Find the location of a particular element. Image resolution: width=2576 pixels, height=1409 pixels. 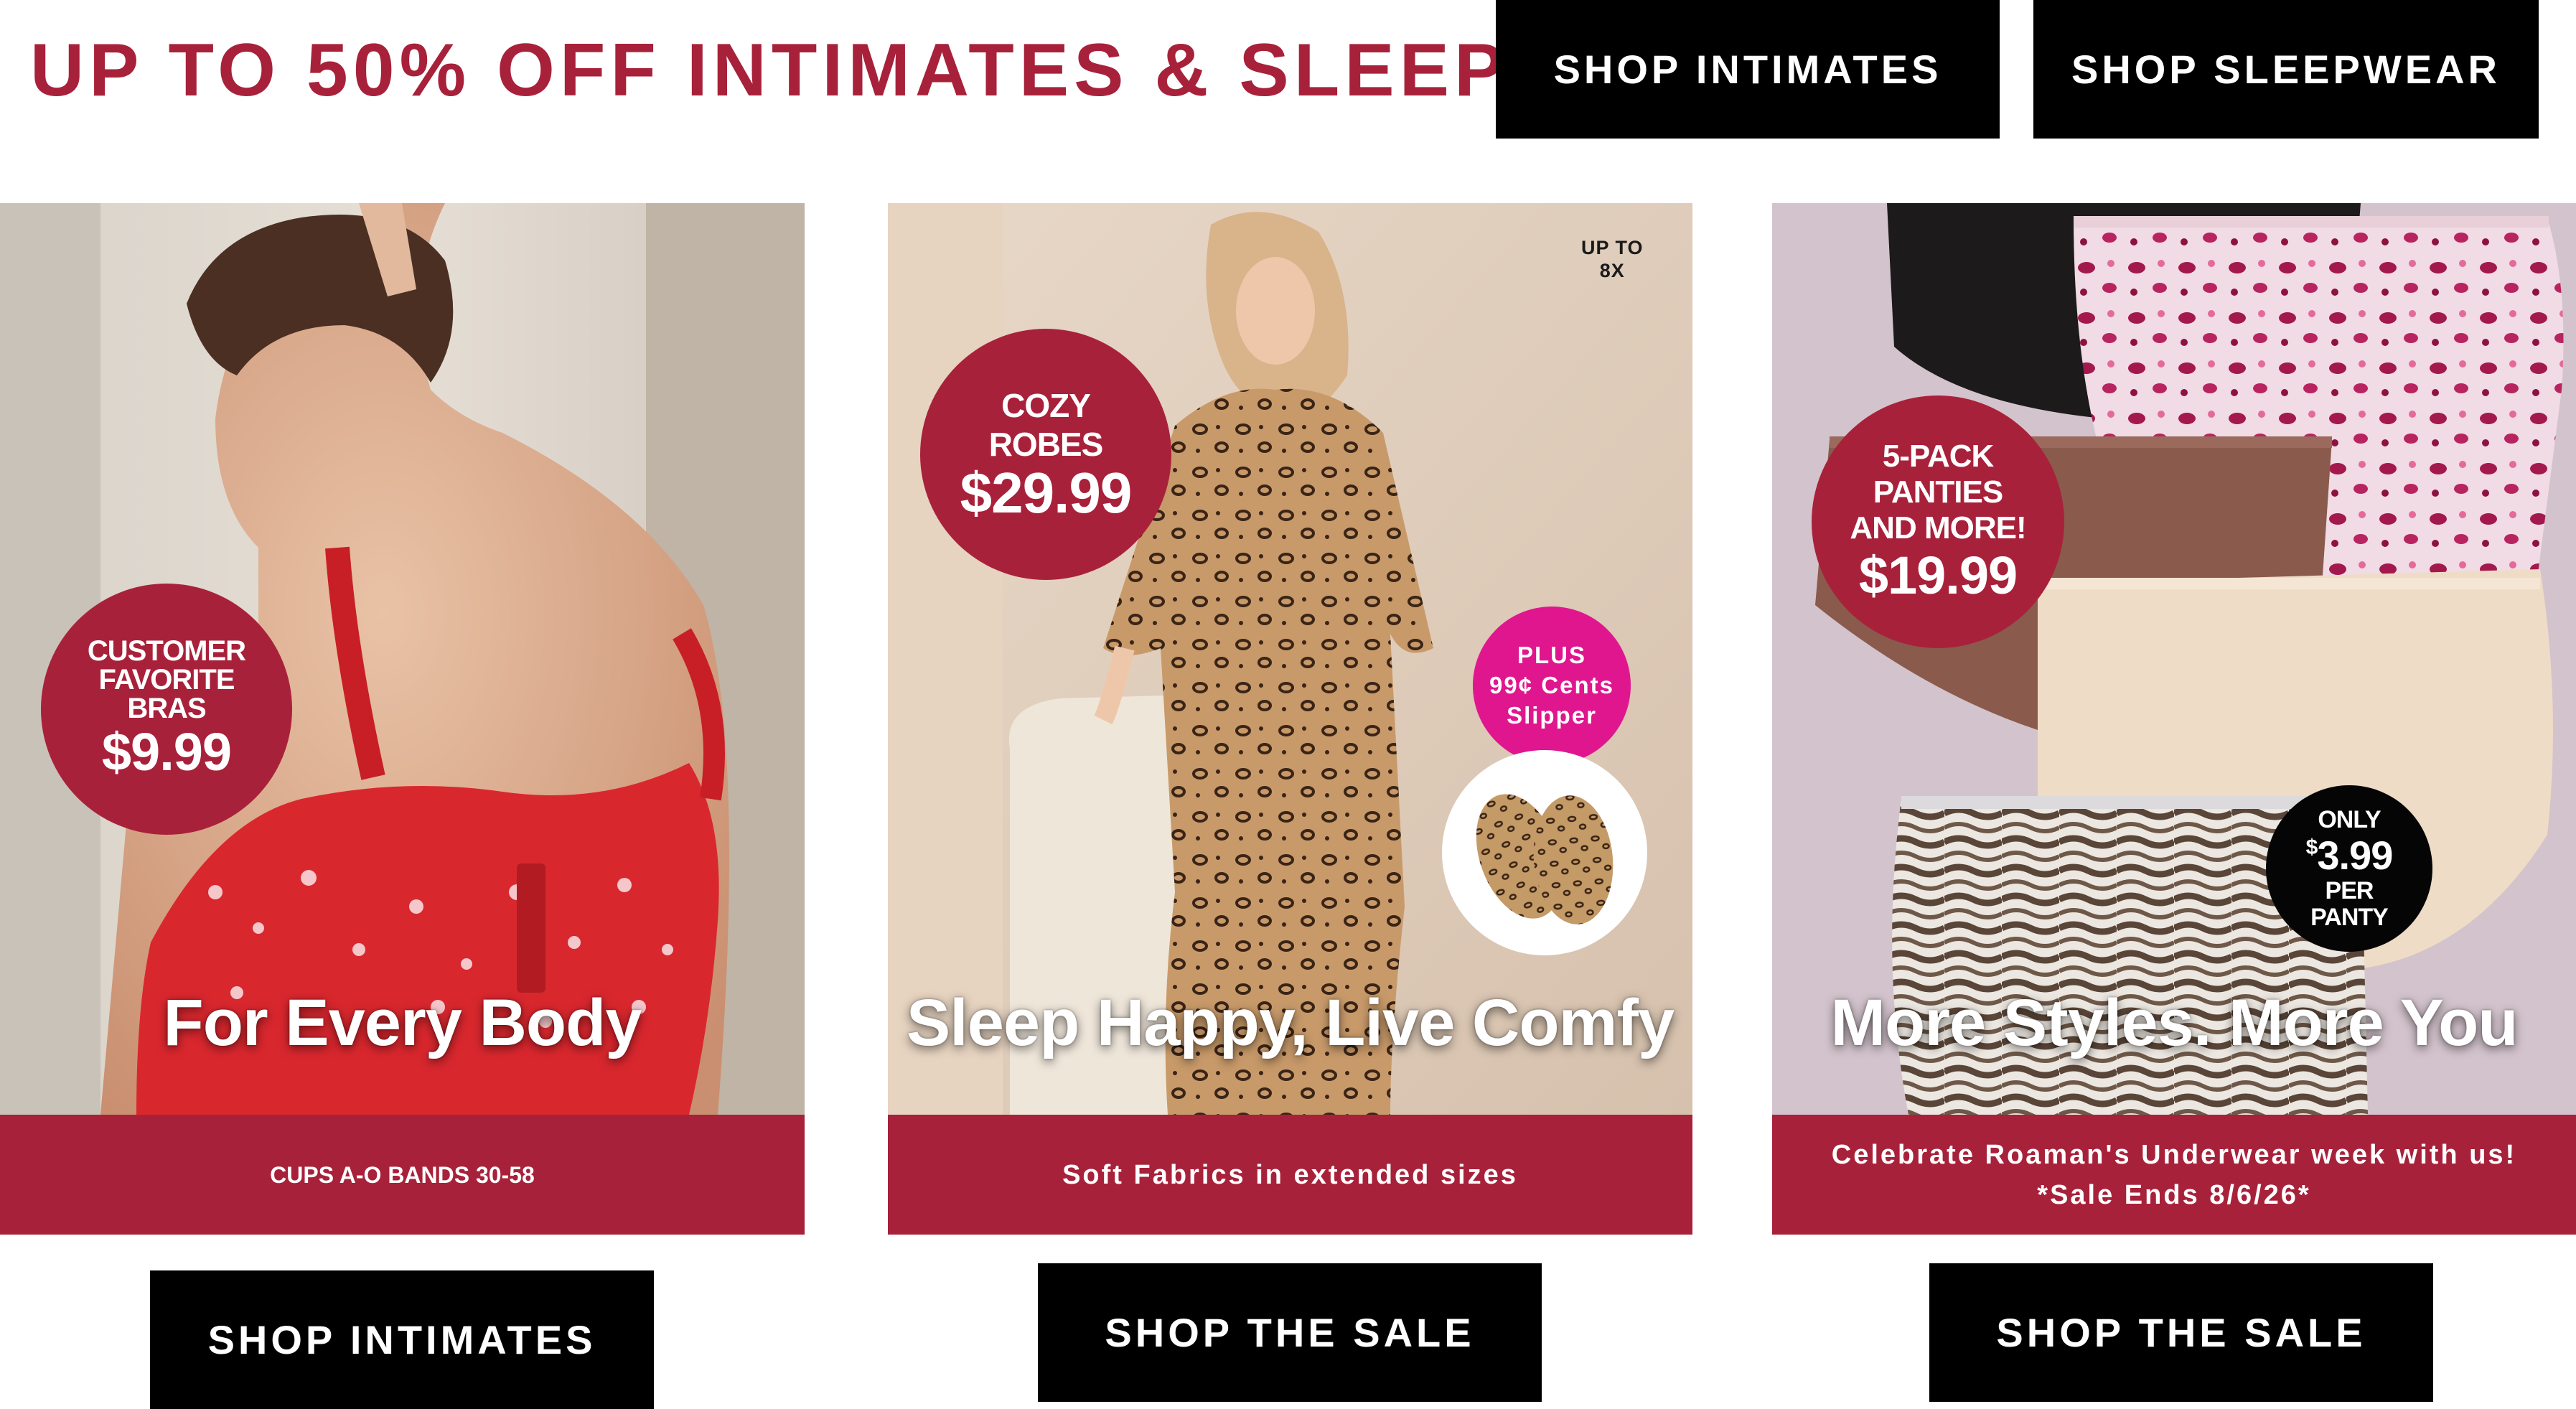

per-panty-badge: ONLY $3.99 PER PANTY is located at coordinates (2349, 868).